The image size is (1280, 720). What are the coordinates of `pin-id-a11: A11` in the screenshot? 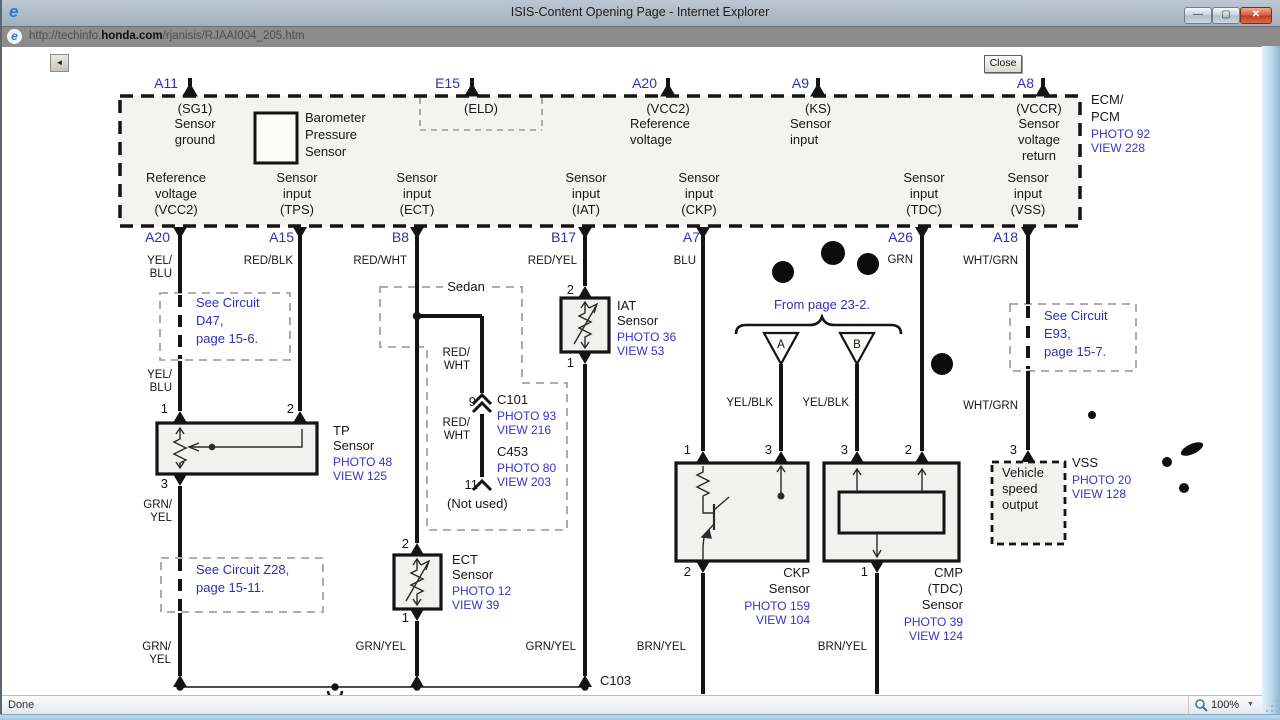 It's located at (166, 83).